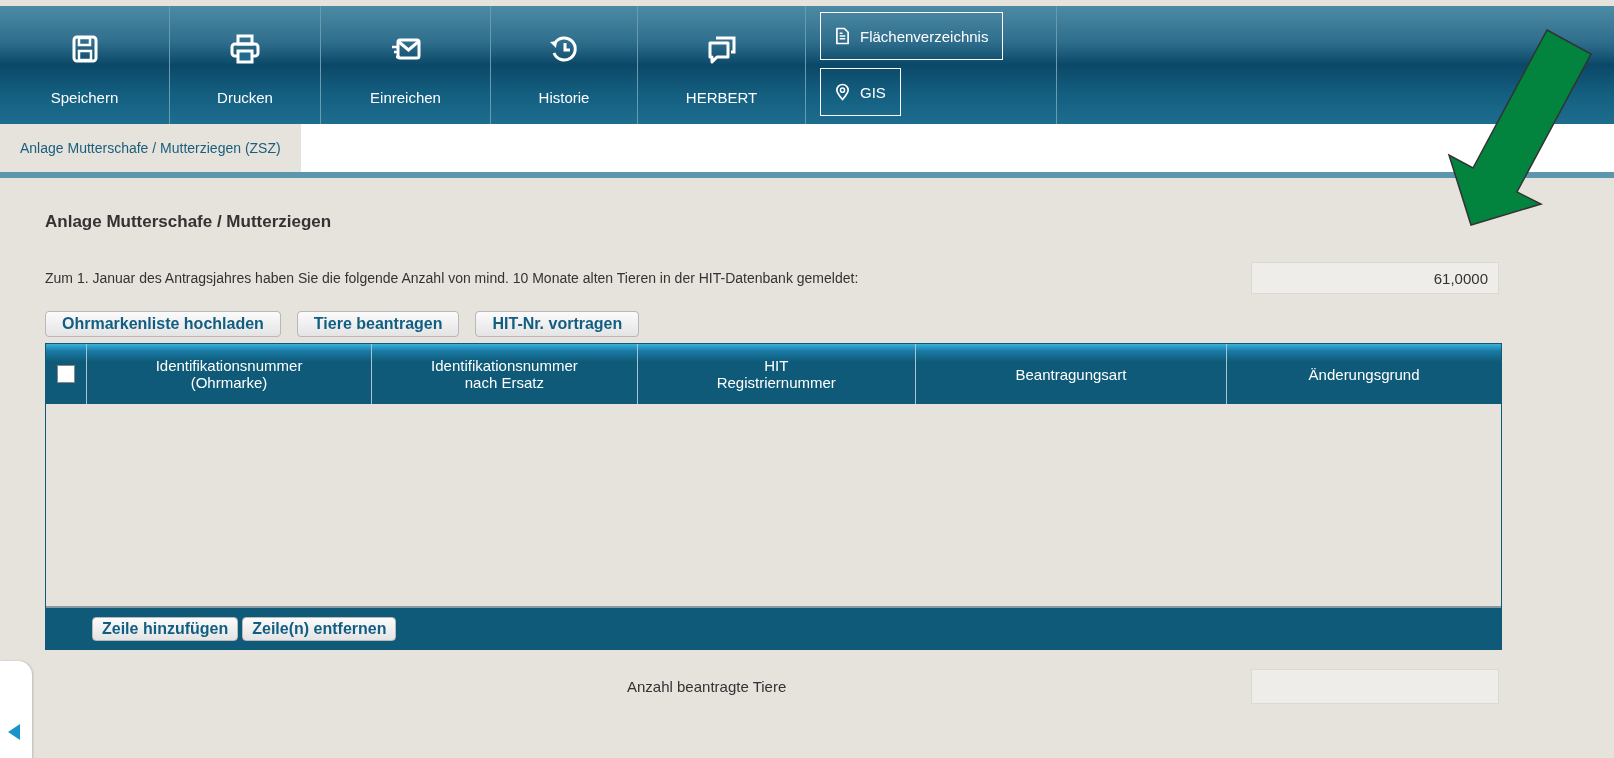 The height and width of the screenshot is (758, 1614). I want to click on reported-count-label: Zum 1. Januar des Antragsjahres haben Sie die folgende Anzahl von mind. 10 Monate alten Tieren in der HIT-Datenbank gemeldet:, so click(452, 278).